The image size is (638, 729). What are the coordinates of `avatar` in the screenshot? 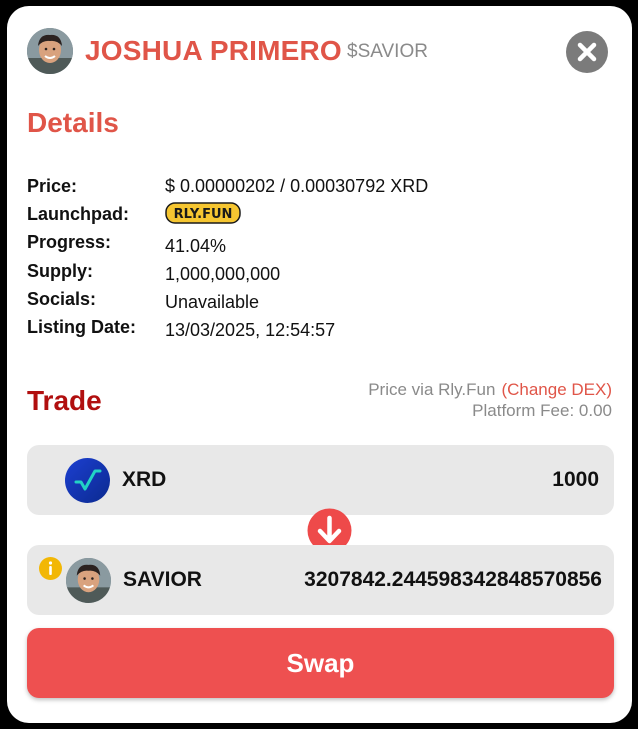 It's located at (50, 51).